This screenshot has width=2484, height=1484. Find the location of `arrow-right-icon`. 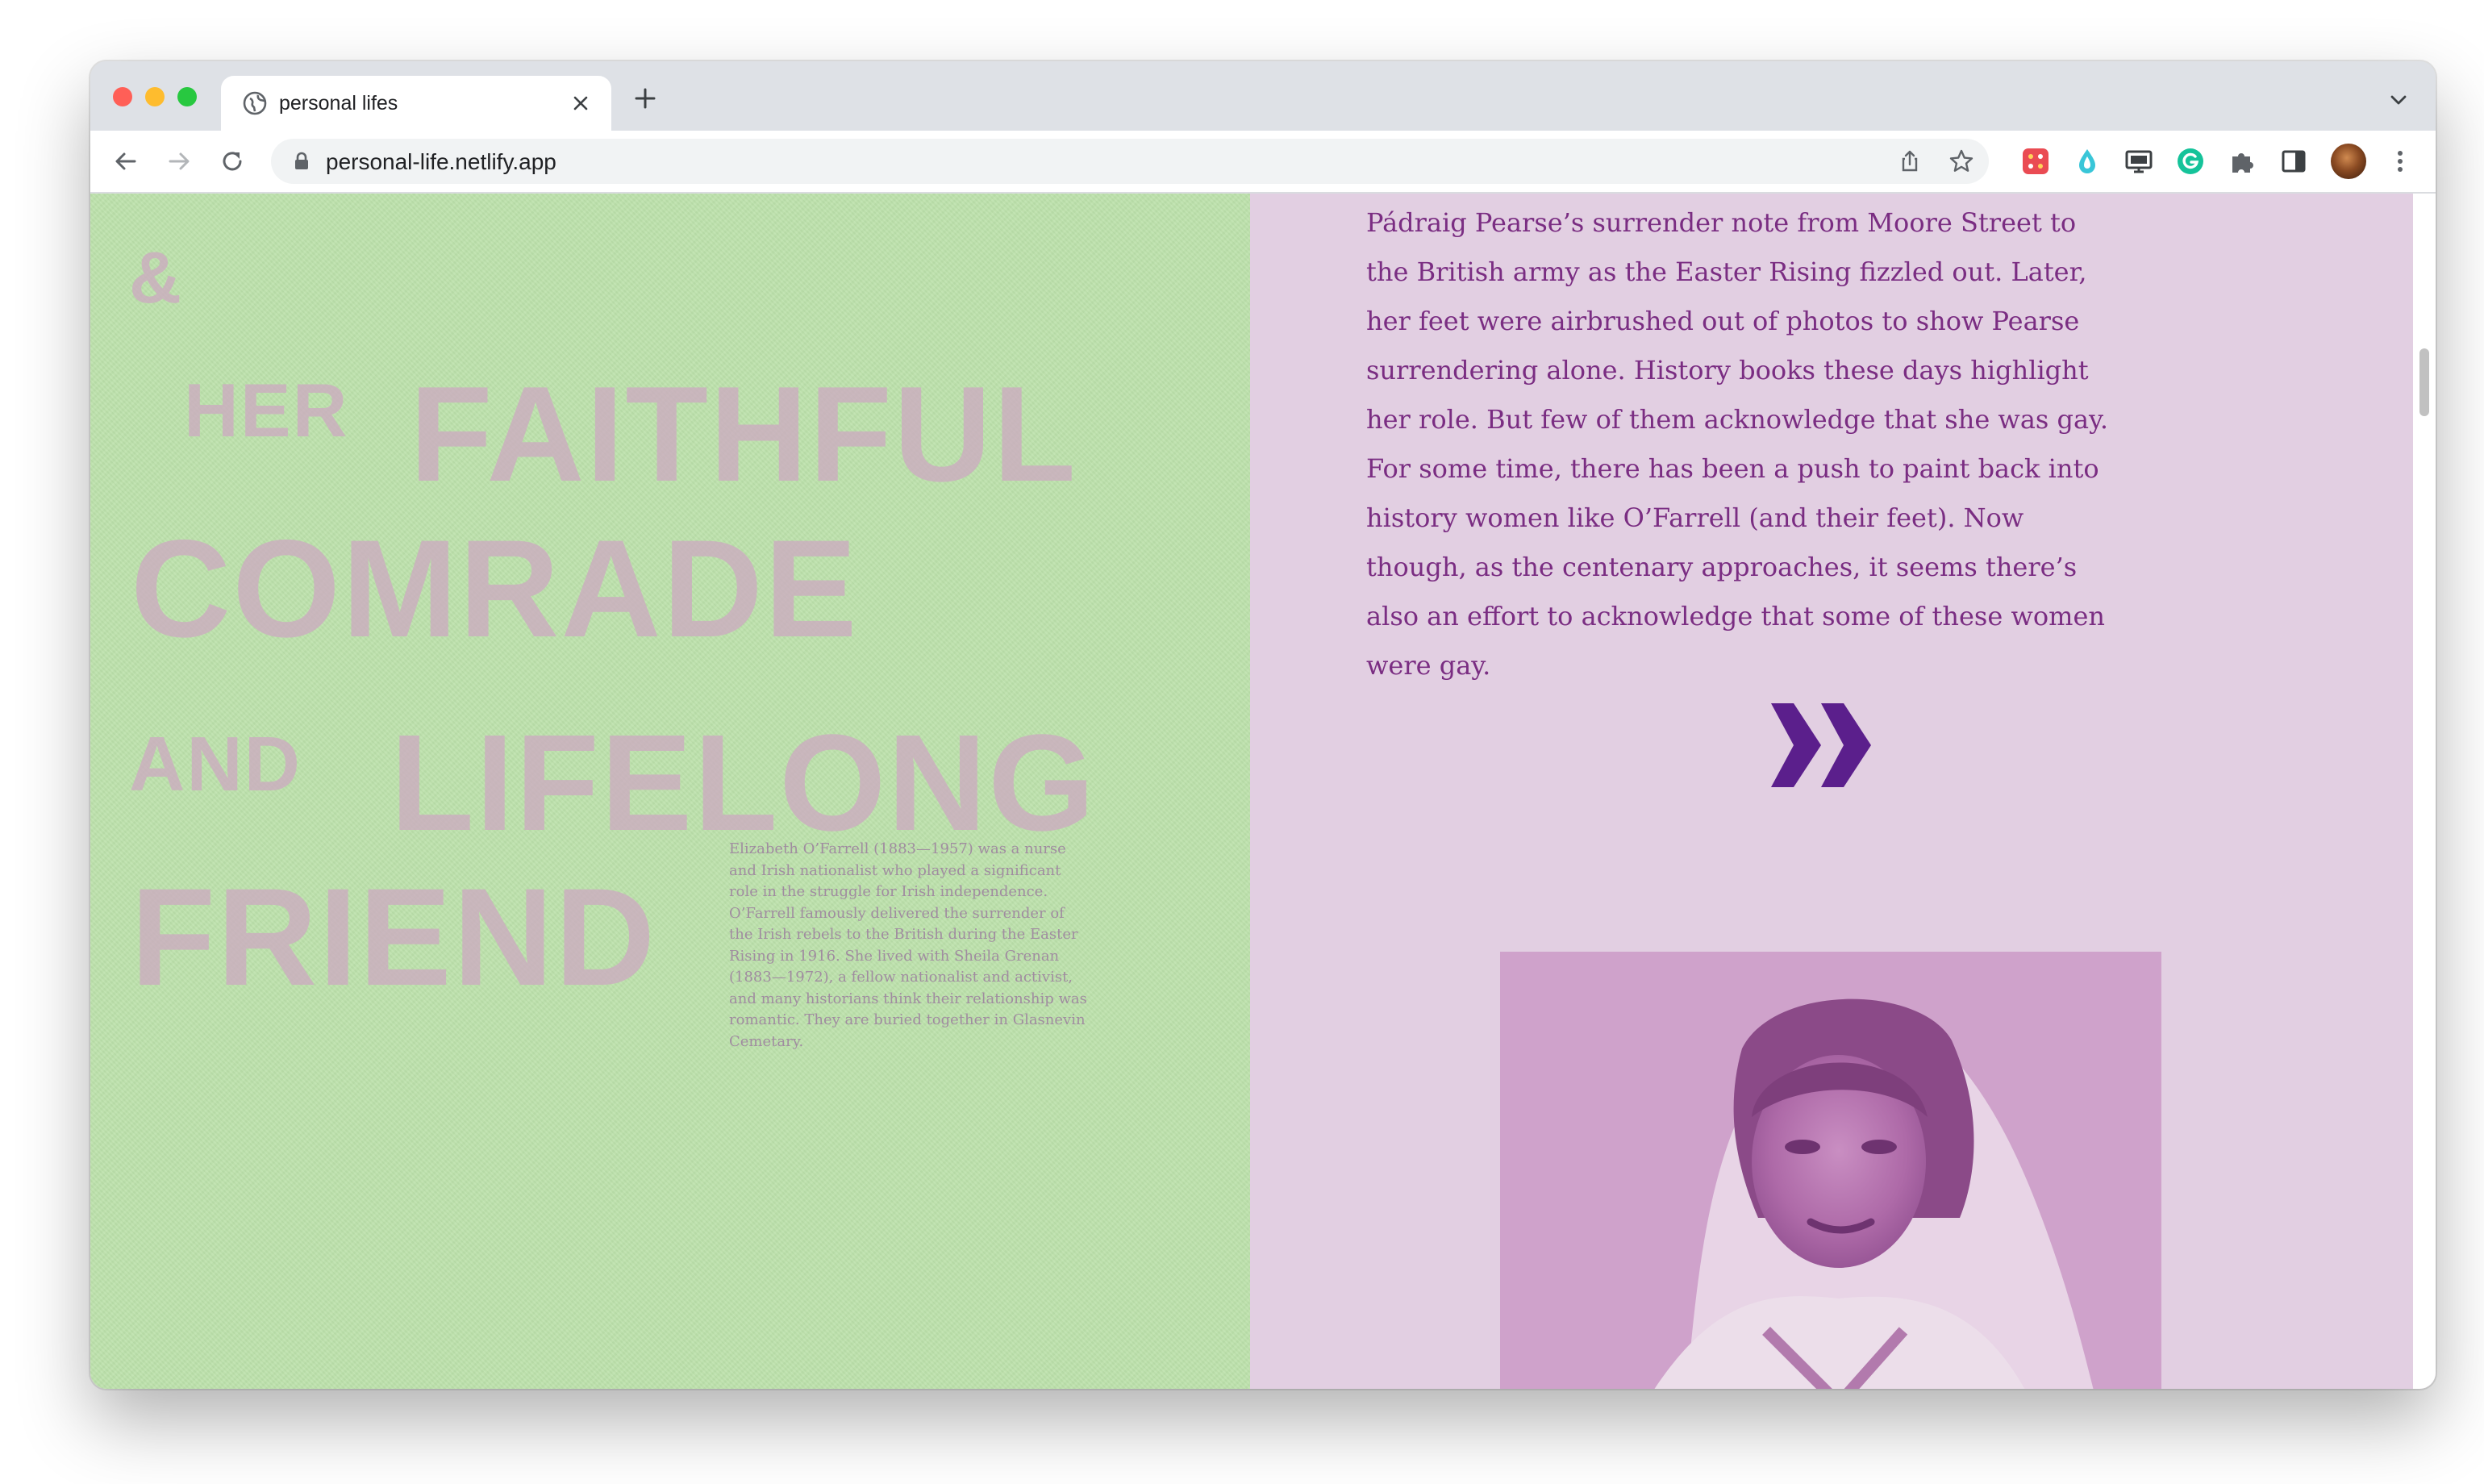

arrow-right-icon is located at coordinates (179, 161).